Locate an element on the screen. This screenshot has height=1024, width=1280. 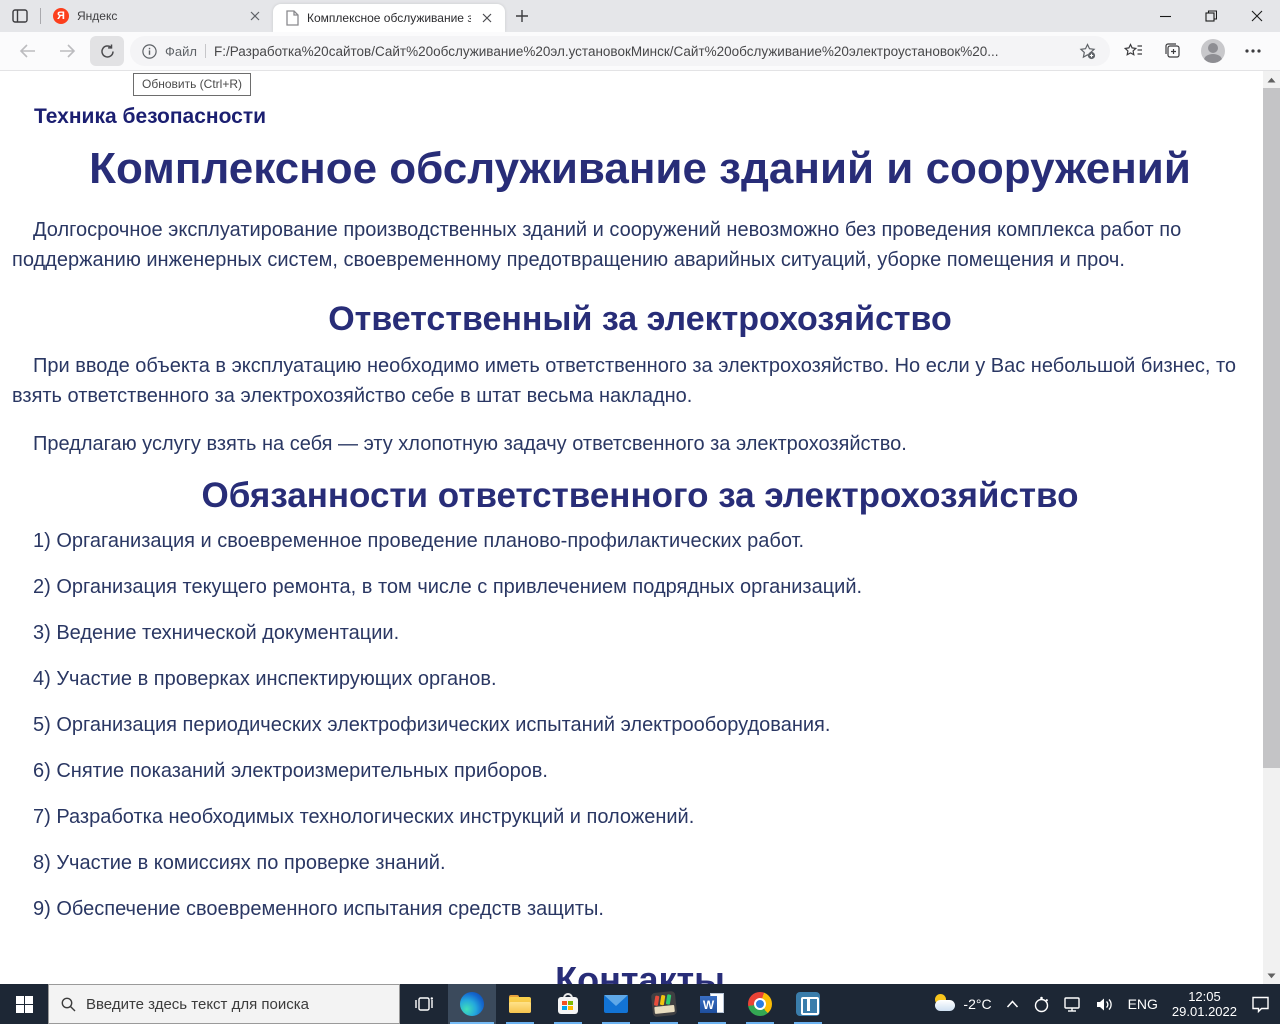
address-separator is located at coordinates (205, 51).